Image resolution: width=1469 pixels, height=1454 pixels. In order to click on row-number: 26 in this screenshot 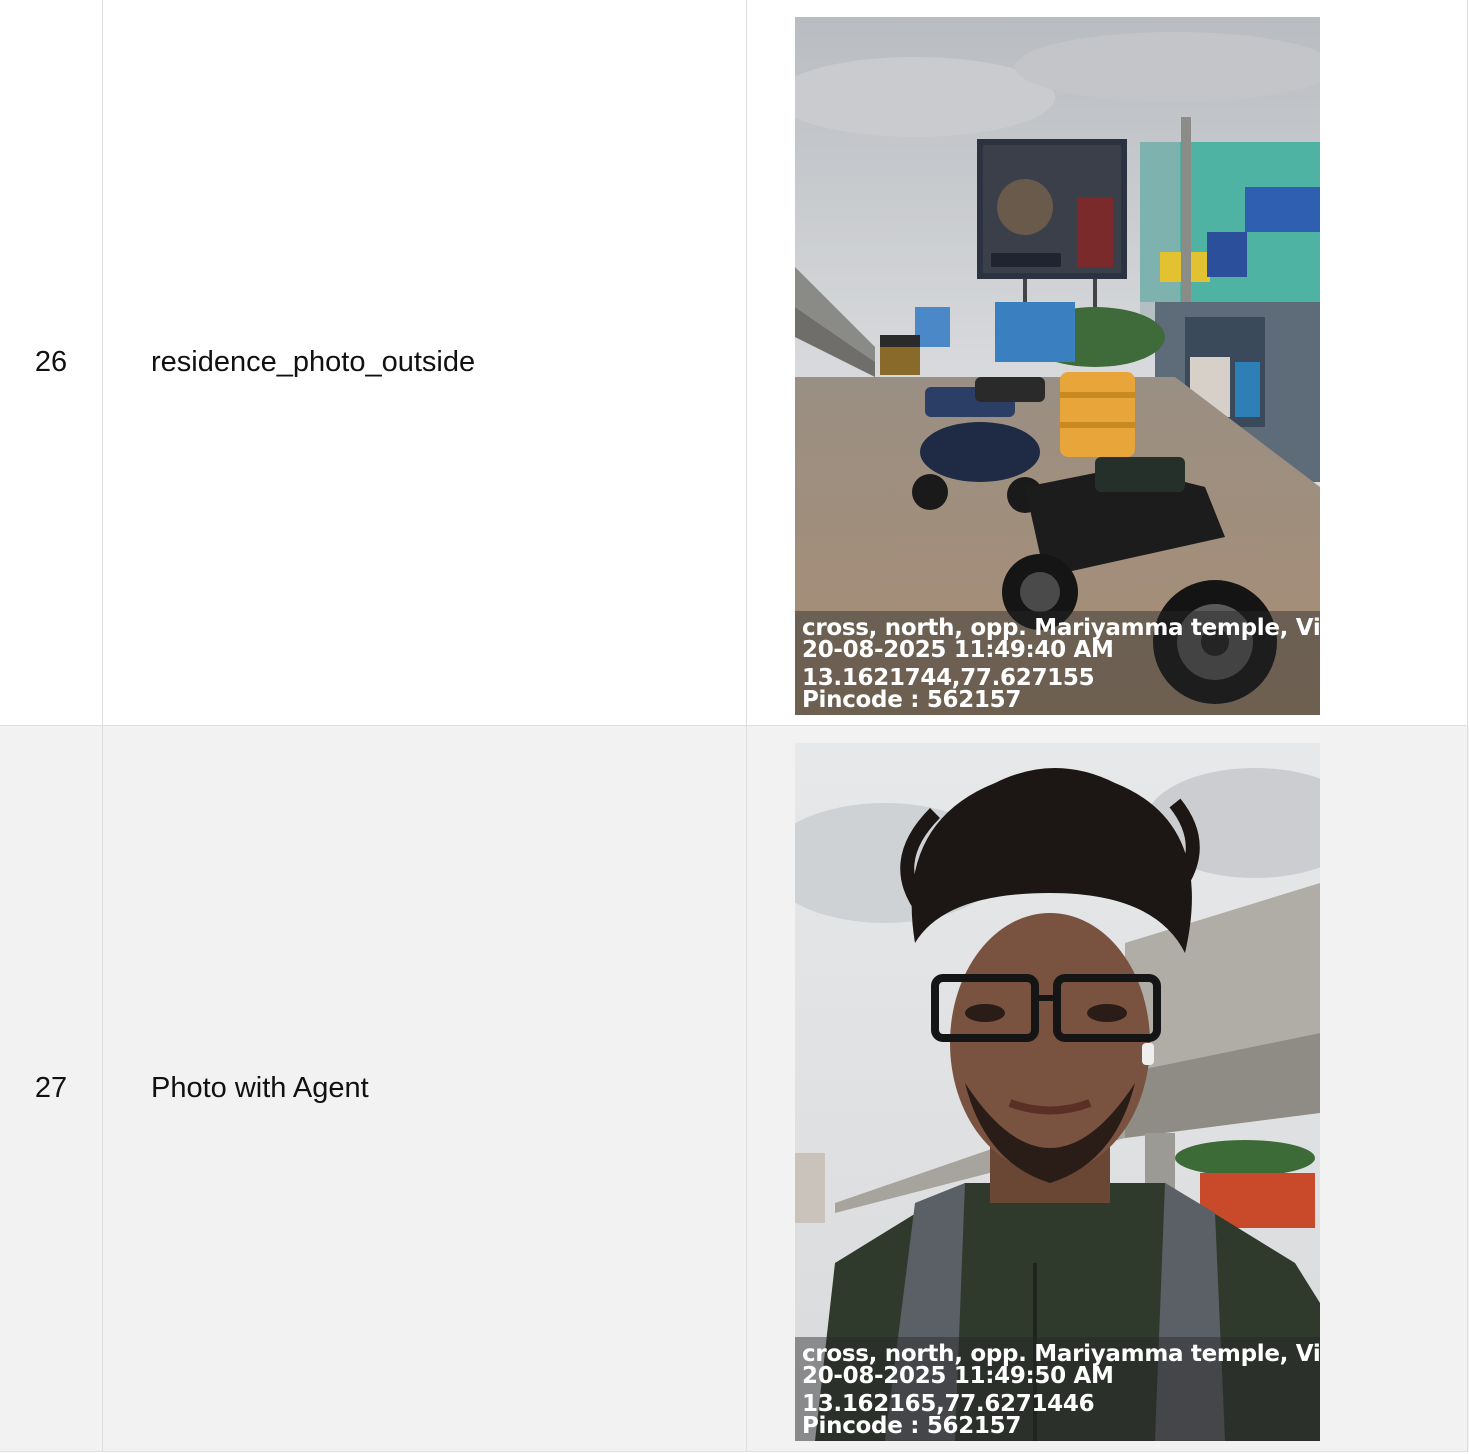, I will do `click(51, 362)`.